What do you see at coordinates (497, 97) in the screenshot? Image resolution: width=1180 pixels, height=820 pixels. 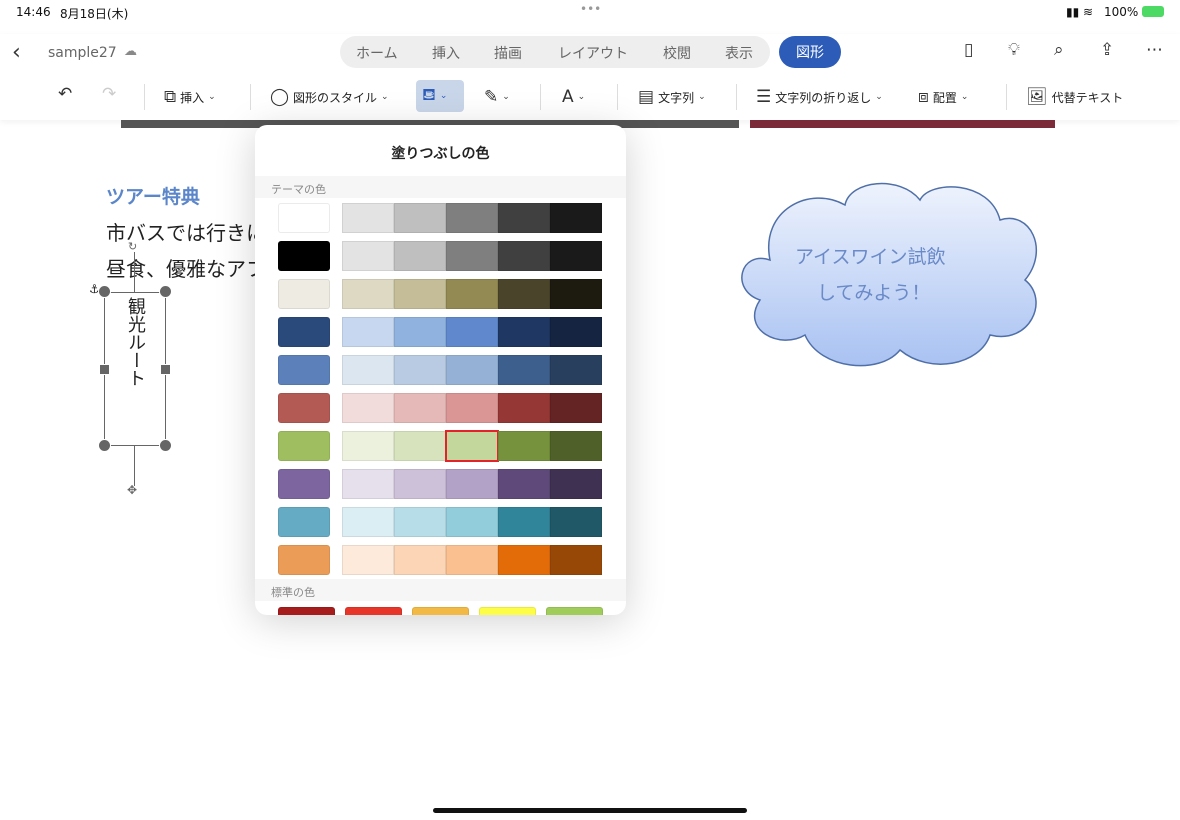 I see `outline-color-button: ✎ ⌄` at bounding box center [497, 97].